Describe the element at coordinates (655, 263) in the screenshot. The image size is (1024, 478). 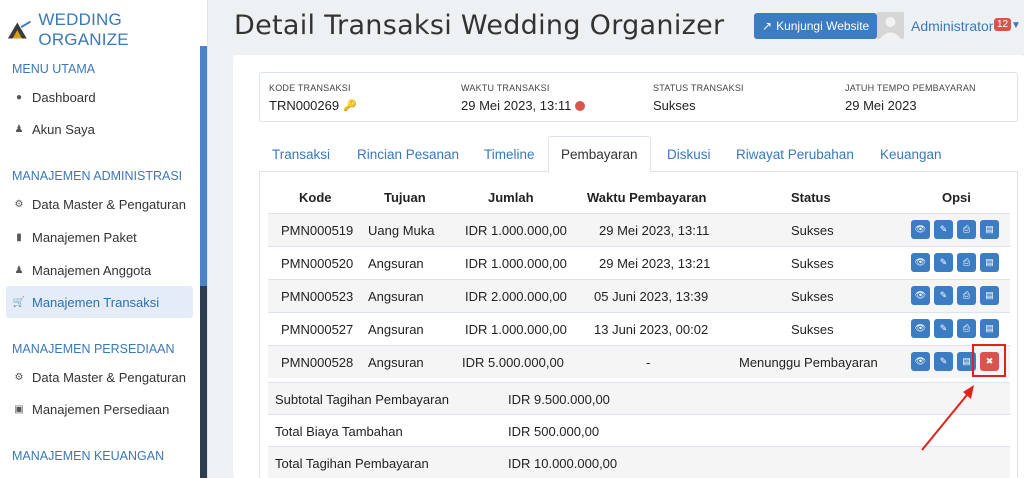
I see `cell-waktu: 29 Mei 2023, 13:21` at that location.